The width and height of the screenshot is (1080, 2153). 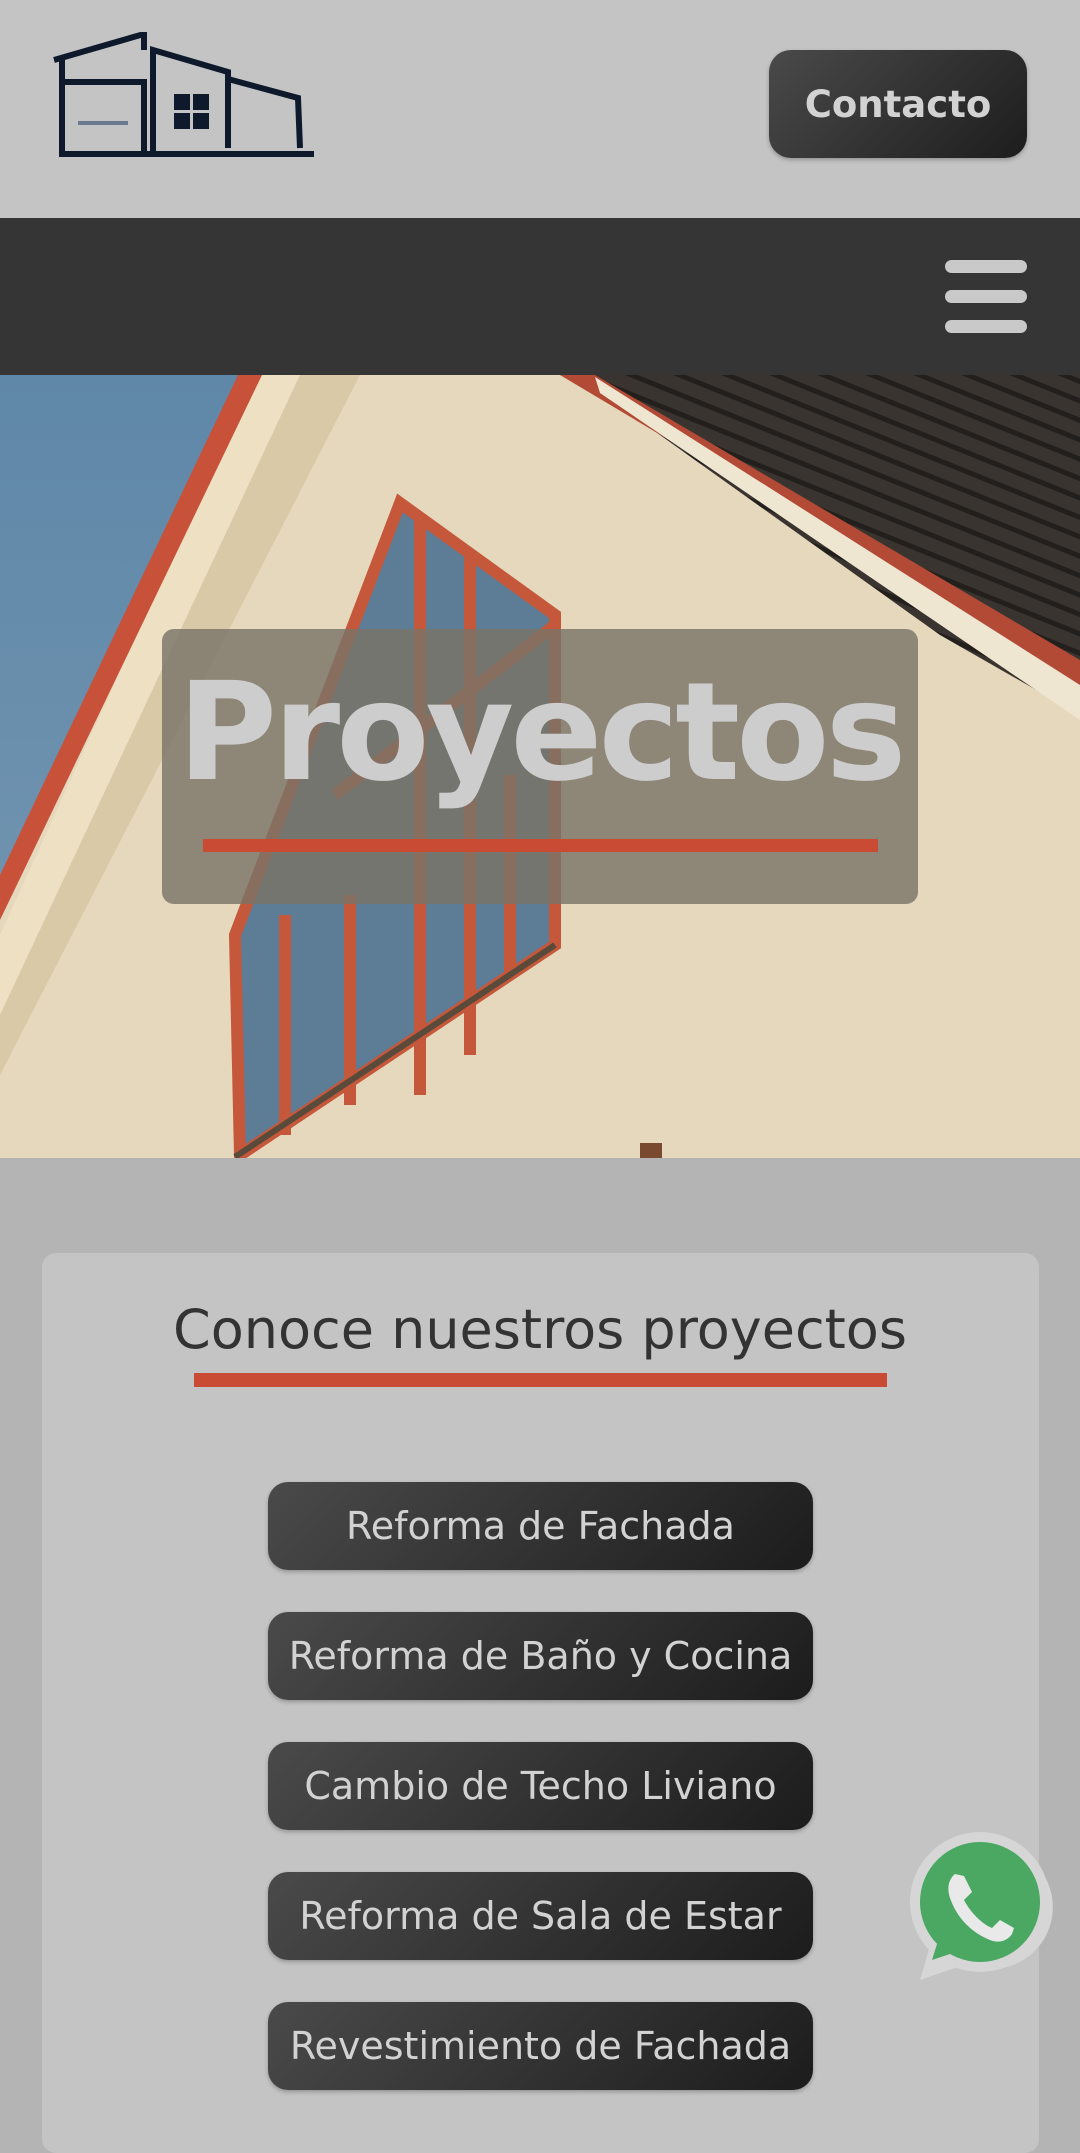 I want to click on contact-button: Contacto, so click(x=898, y=104).